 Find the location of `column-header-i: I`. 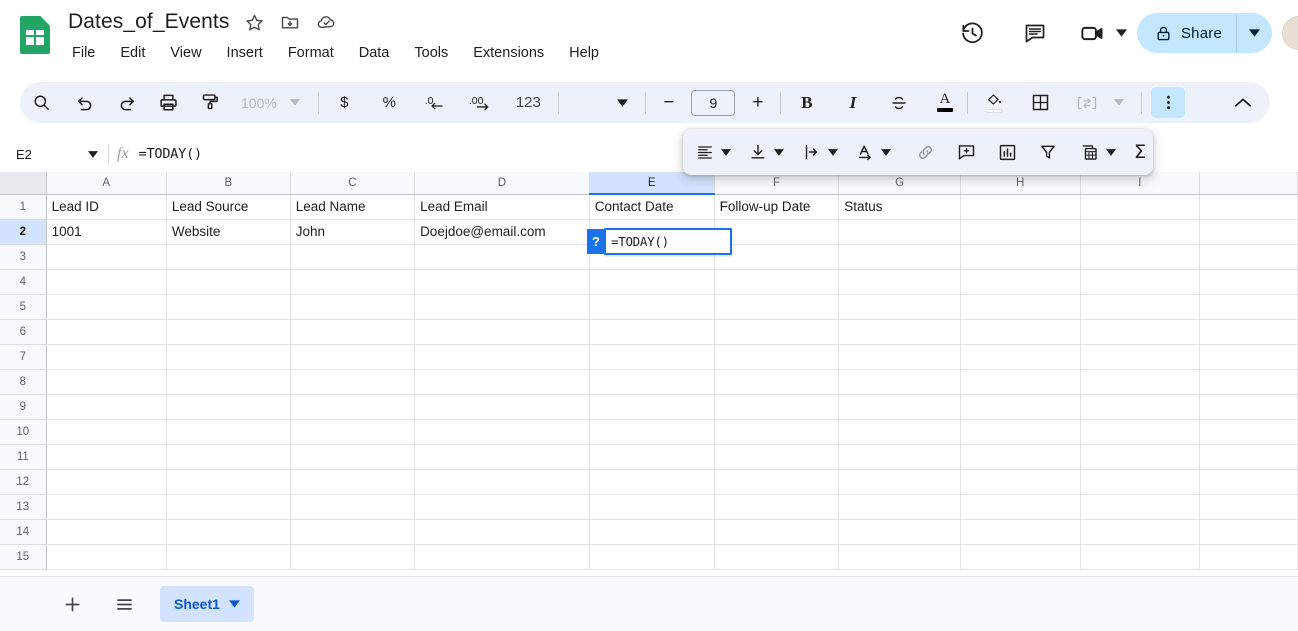

column-header-i: I is located at coordinates (1140, 183).